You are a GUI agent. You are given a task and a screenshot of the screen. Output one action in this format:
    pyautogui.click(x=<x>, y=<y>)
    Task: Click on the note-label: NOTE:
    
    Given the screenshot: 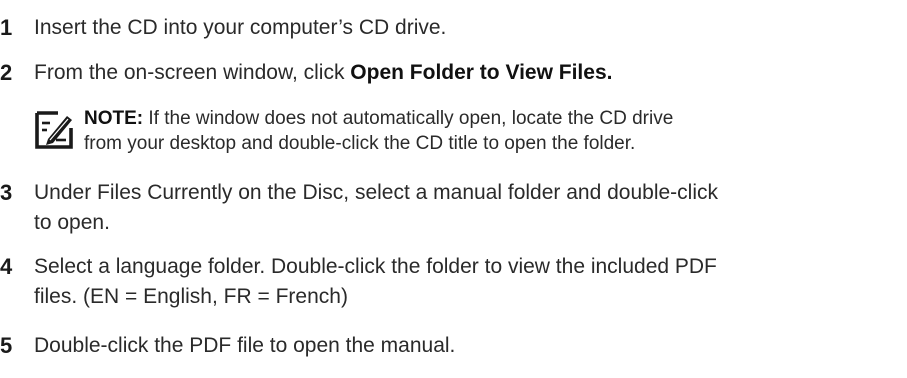 What is the action you would take?
    pyautogui.click(x=114, y=118)
    